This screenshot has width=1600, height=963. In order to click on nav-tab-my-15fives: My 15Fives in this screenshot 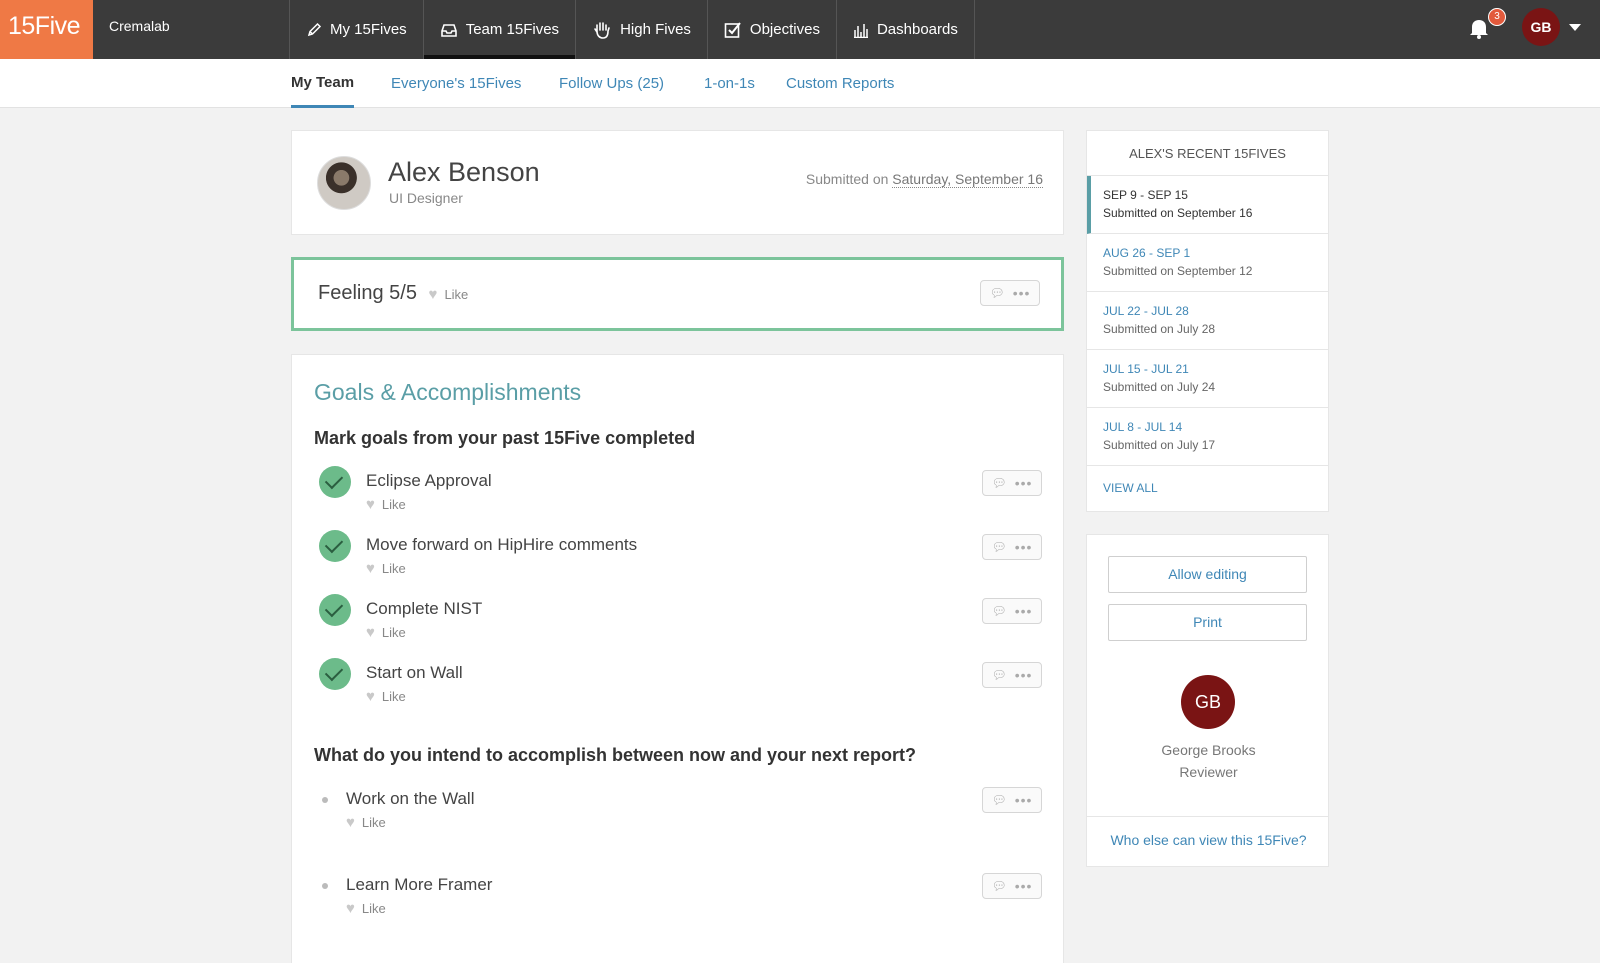, I will do `click(357, 29)`.